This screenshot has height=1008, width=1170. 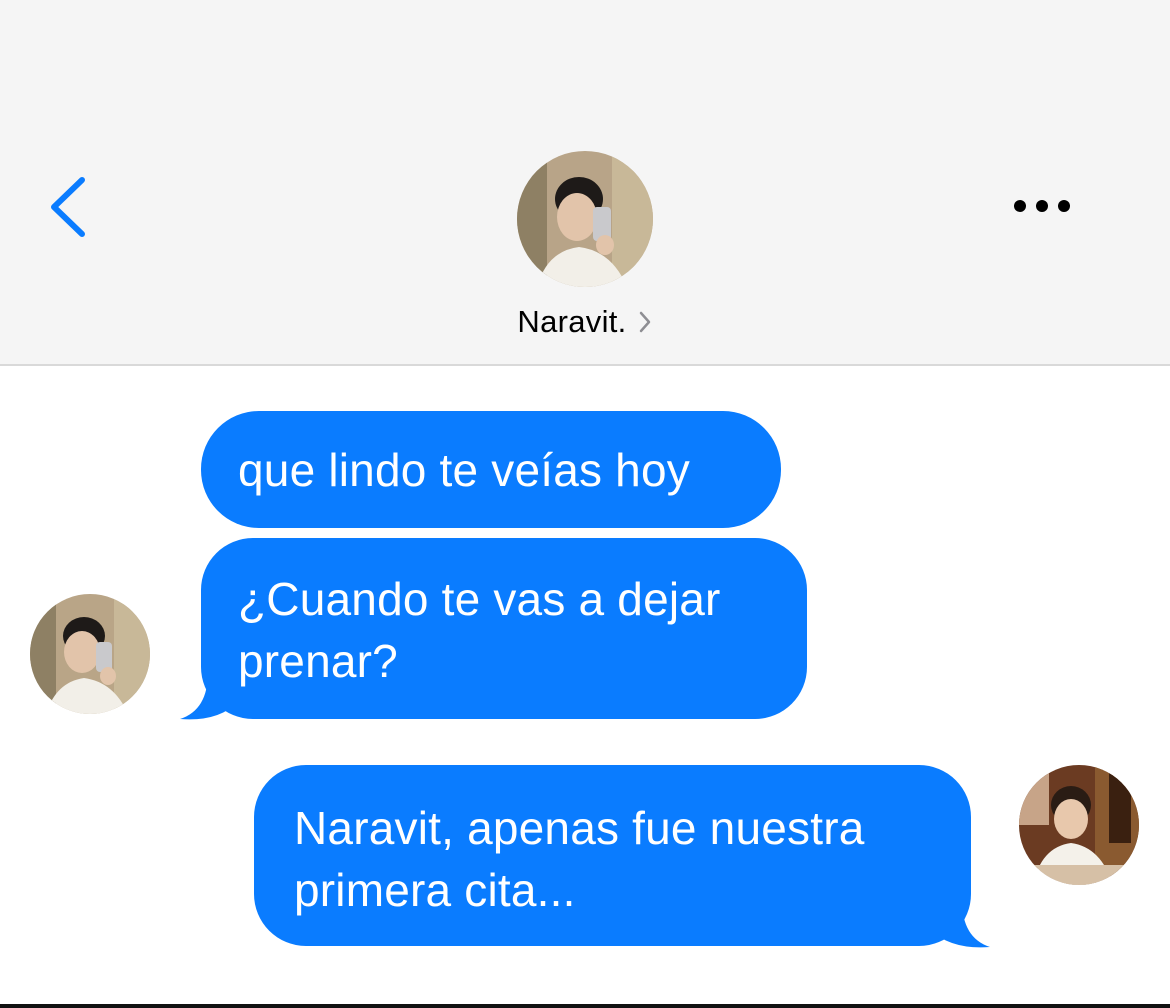 What do you see at coordinates (585, 1006) in the screenshot?
I see `bottom-divider` at bounding box center [585, 1006].